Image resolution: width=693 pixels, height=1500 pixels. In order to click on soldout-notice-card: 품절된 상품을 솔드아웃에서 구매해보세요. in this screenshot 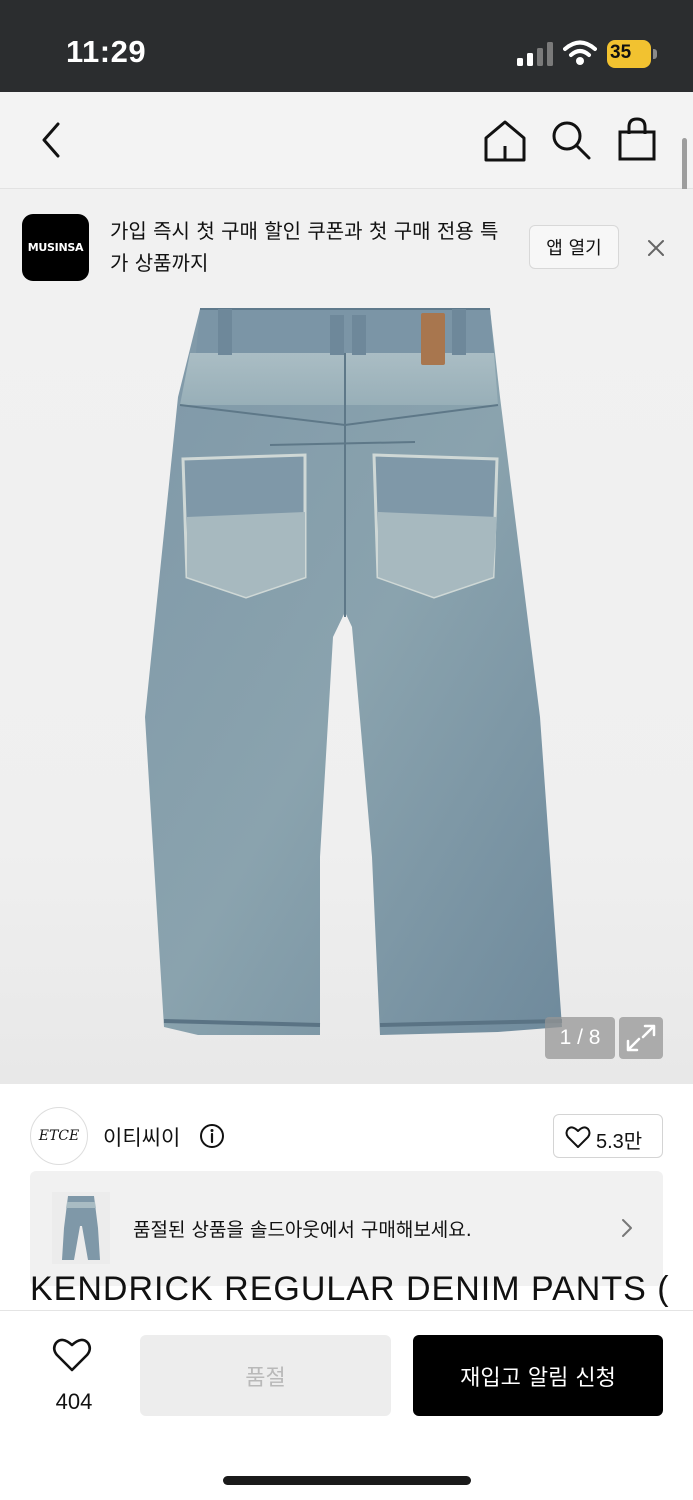, I will do `click(346, 1228)`.